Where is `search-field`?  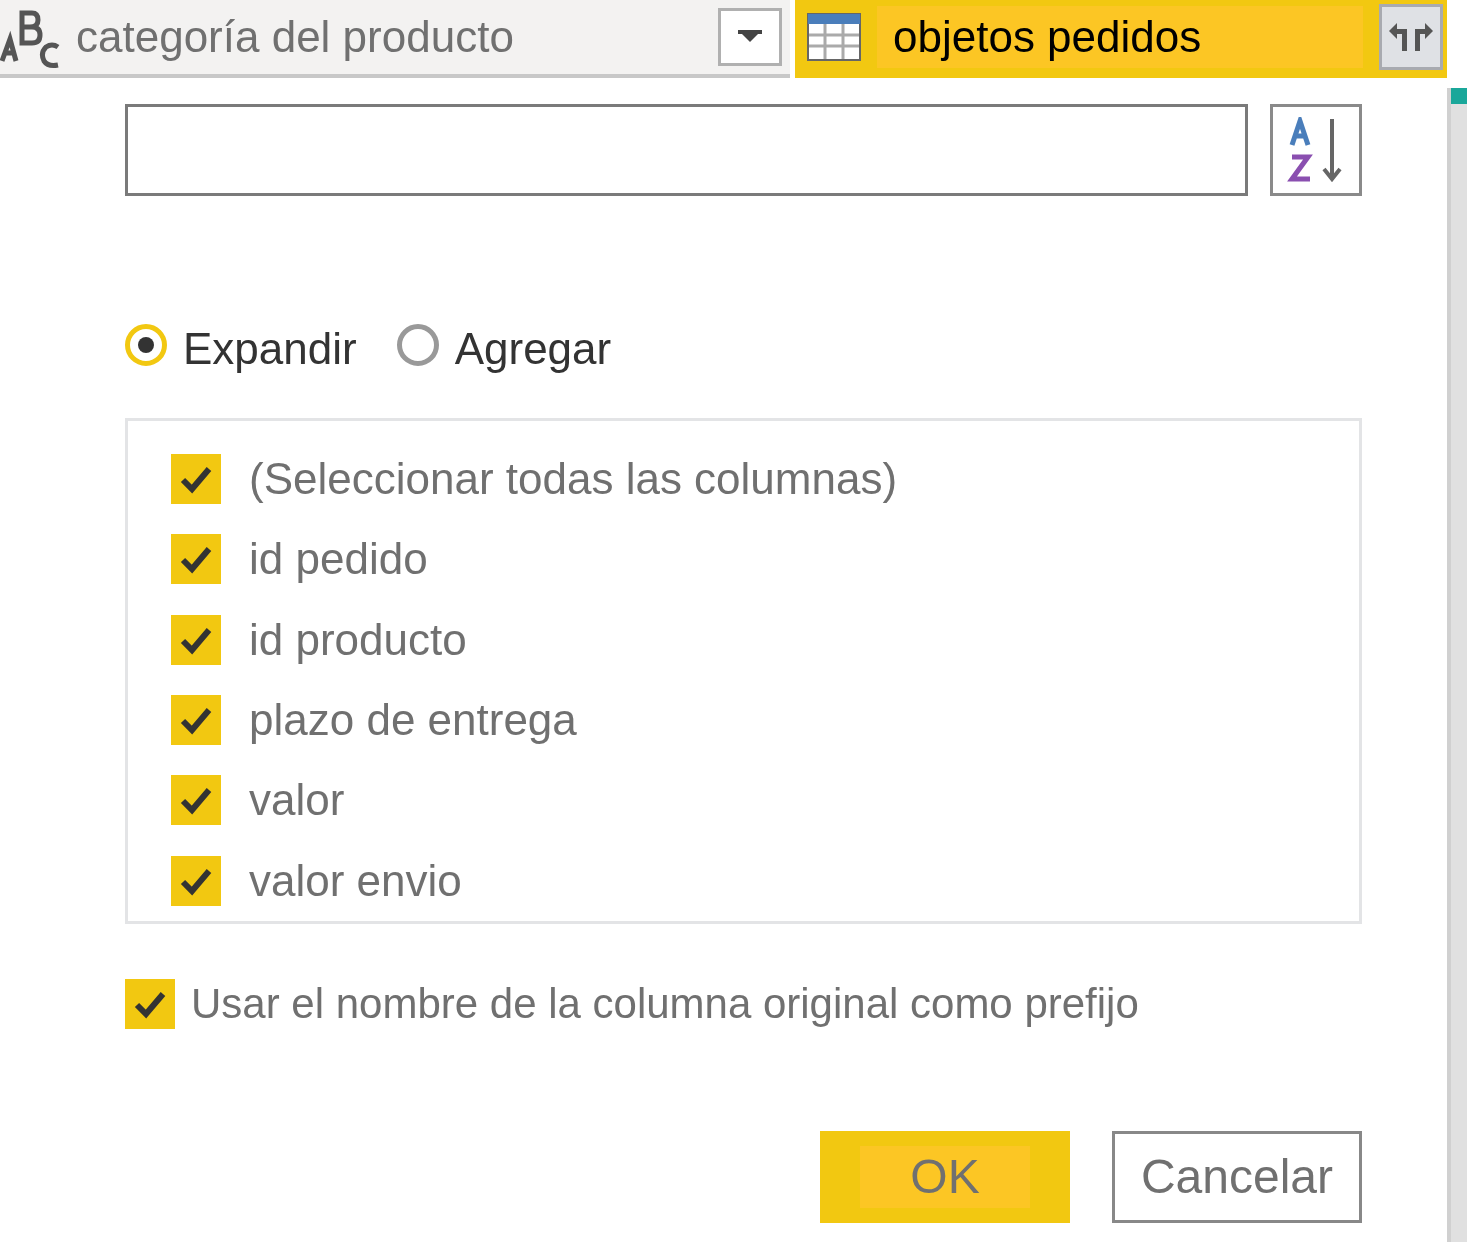
search-field is located at coordinates (686, 150).